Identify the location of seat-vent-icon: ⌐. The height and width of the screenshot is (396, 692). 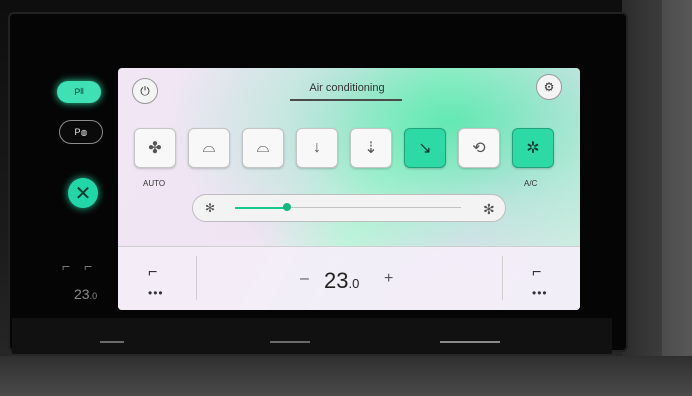
(88, 266).